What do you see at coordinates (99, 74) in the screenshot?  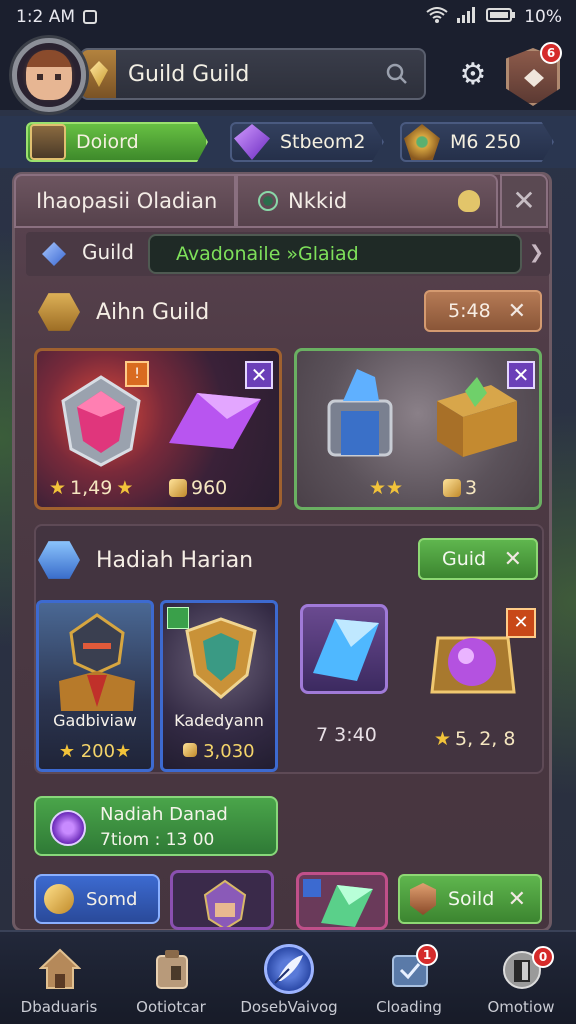 I see `rank-gem-icon` at bounding box center [99, 74].